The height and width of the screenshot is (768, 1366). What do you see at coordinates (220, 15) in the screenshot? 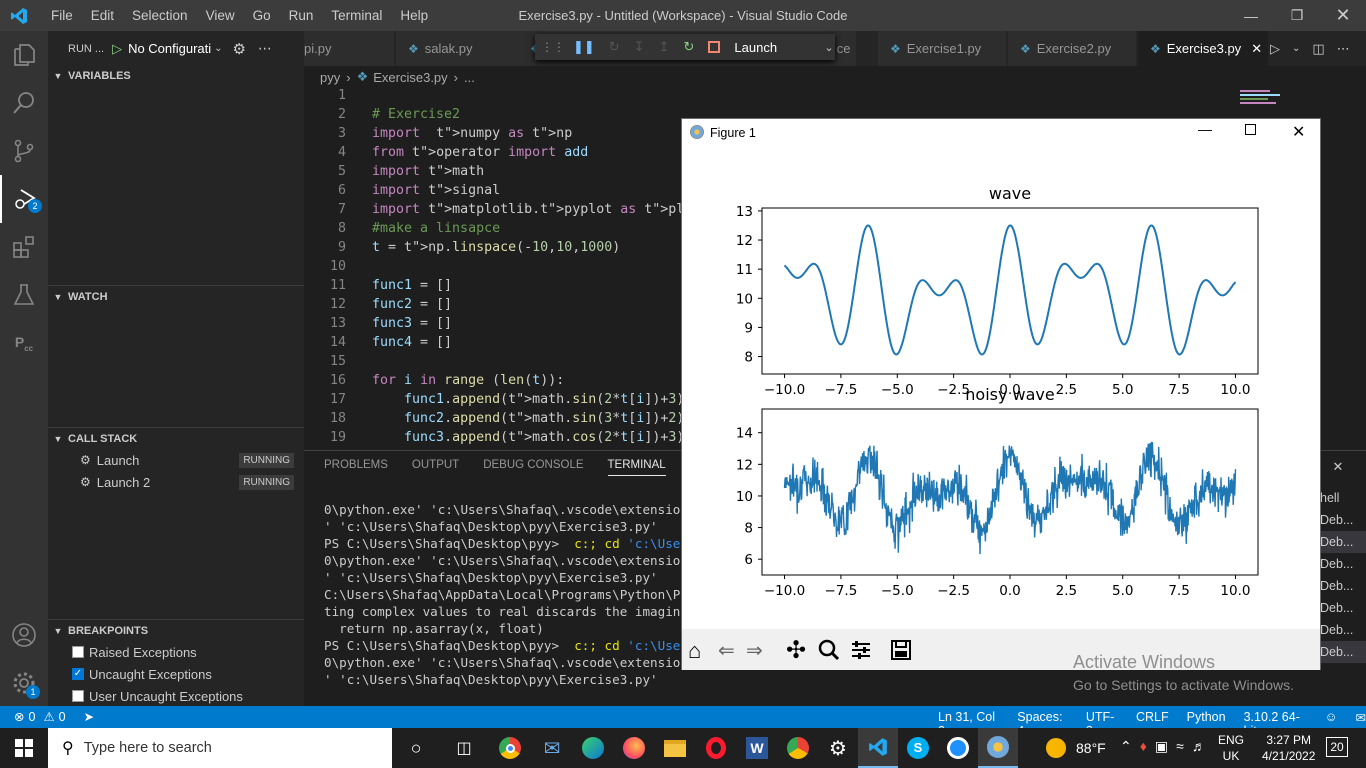
I see `menu-view: View` at bounding box center [220, 15].